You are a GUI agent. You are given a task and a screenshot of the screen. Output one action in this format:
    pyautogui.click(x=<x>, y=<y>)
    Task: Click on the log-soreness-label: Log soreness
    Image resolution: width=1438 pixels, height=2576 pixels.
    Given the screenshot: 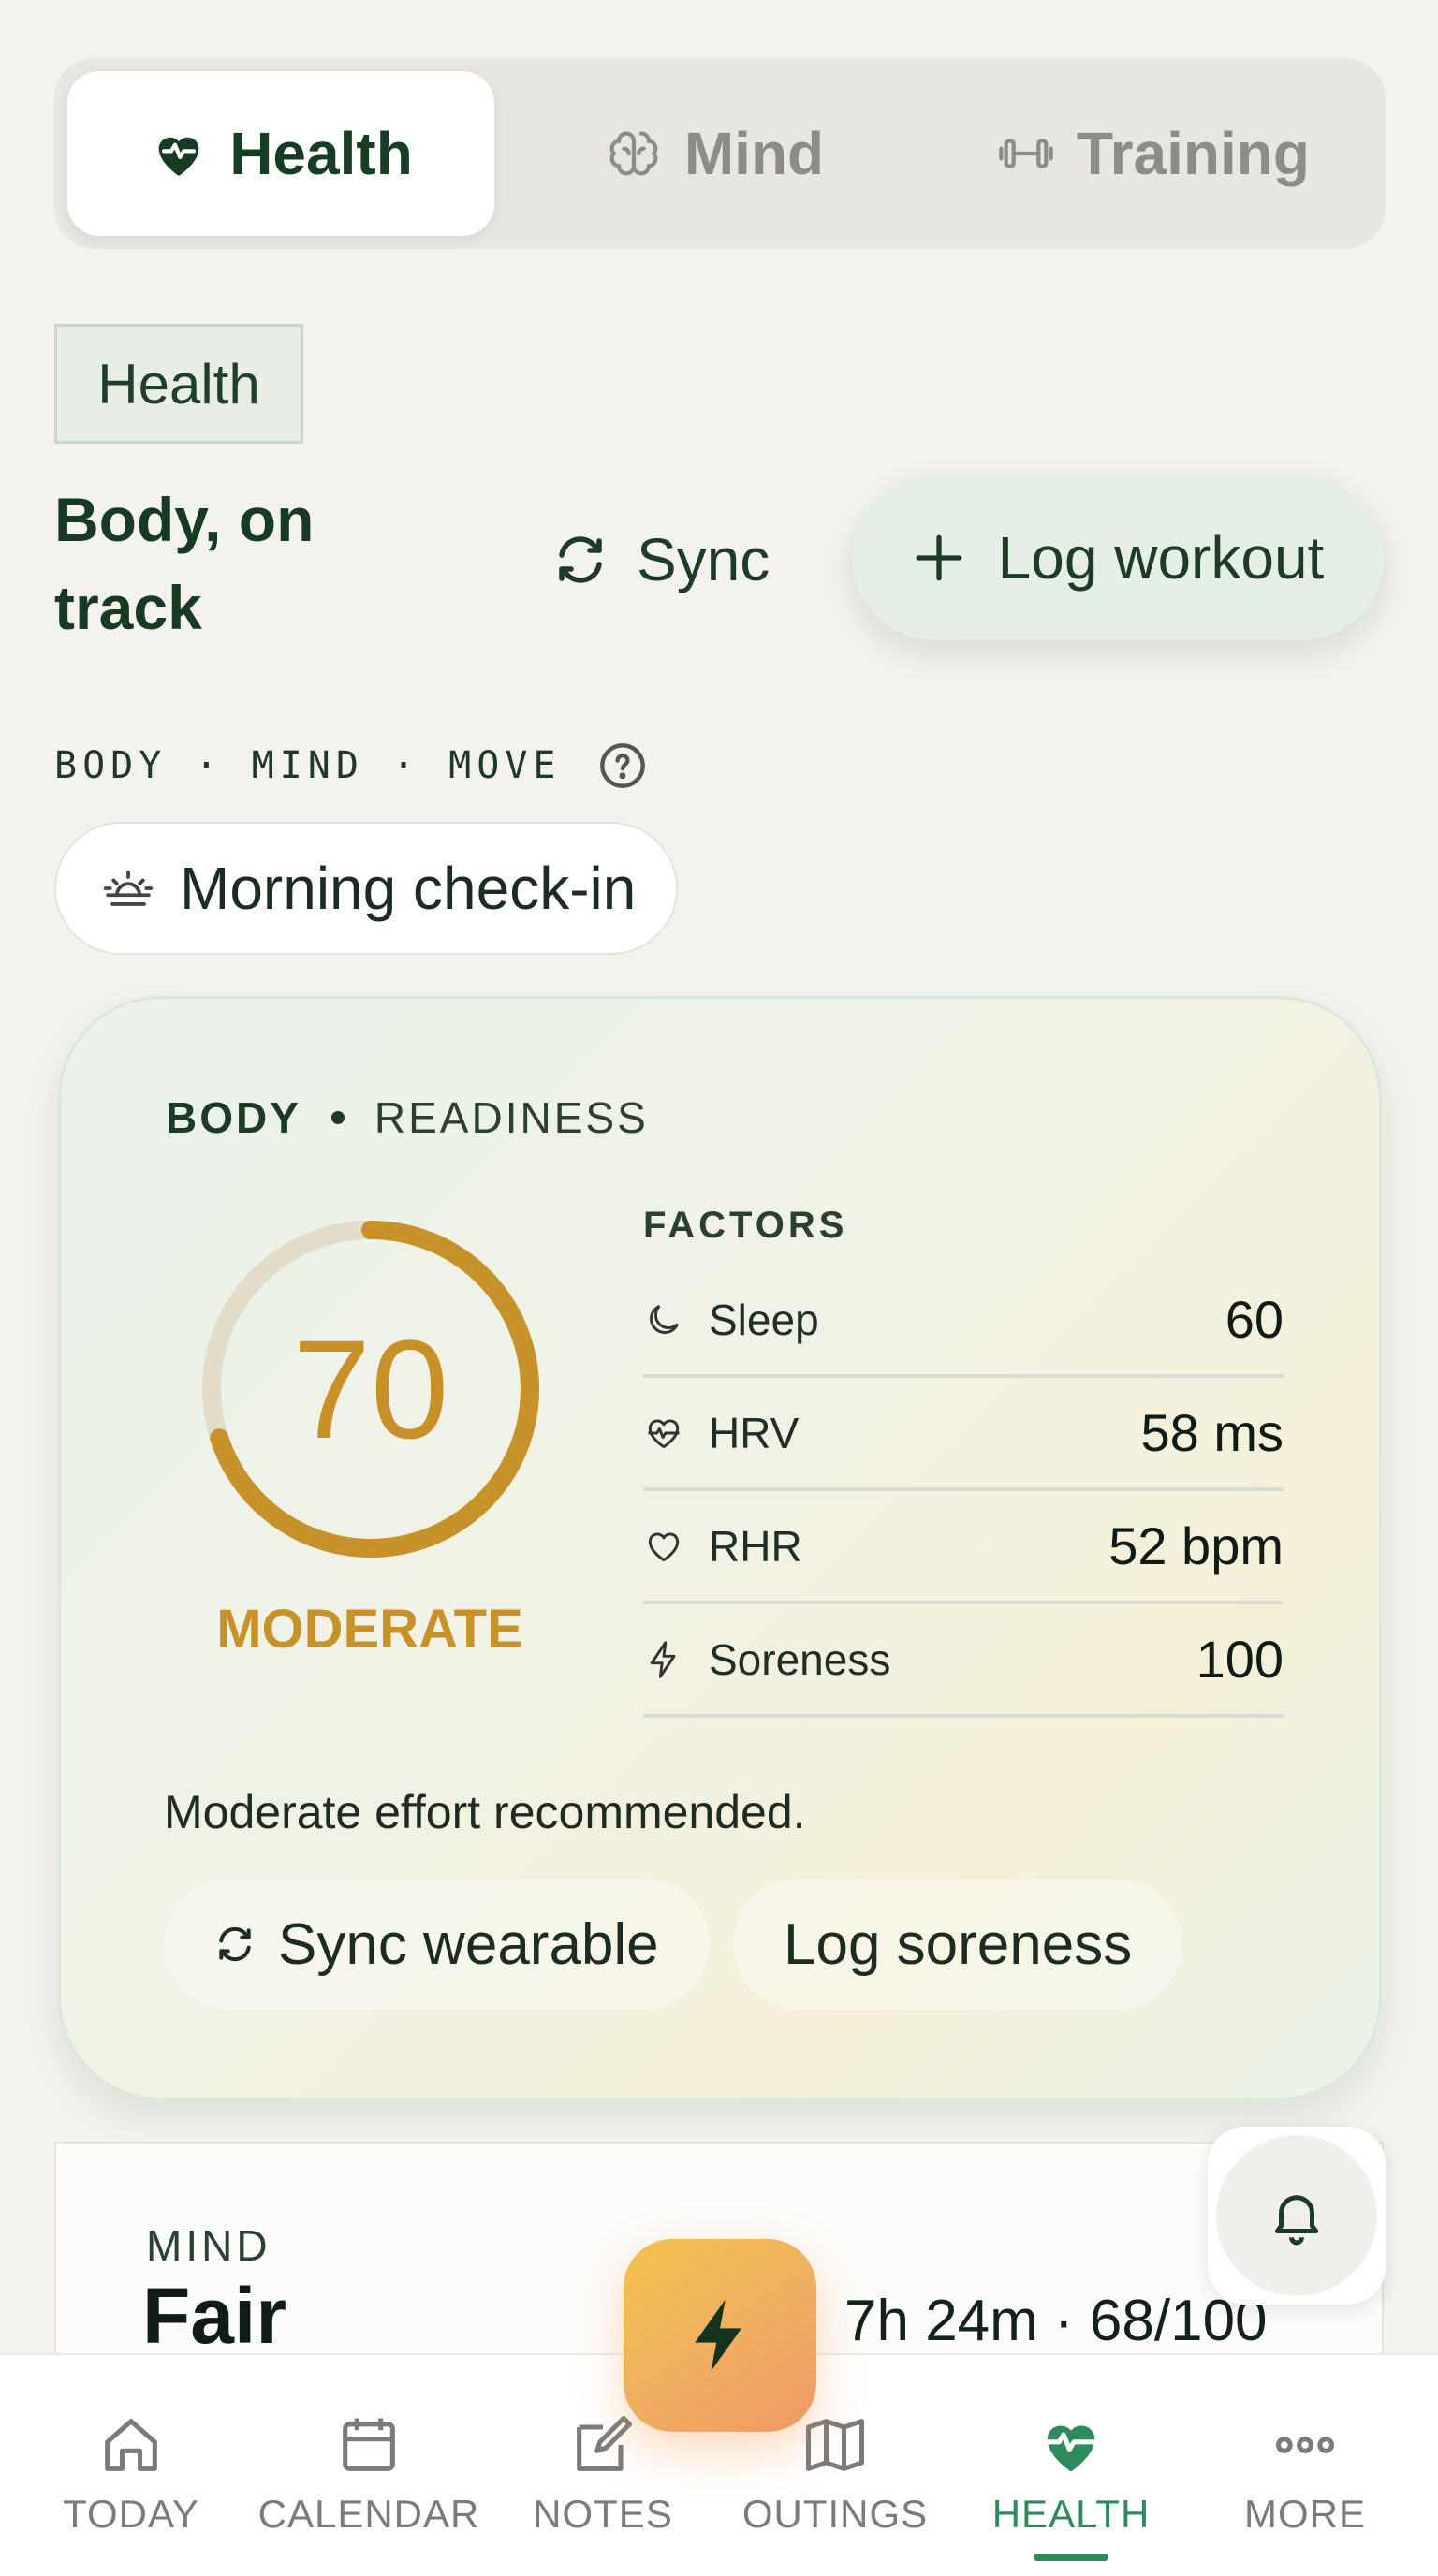 What is the action you would take?
    pyautogui.click(x=958, y=1944)
    